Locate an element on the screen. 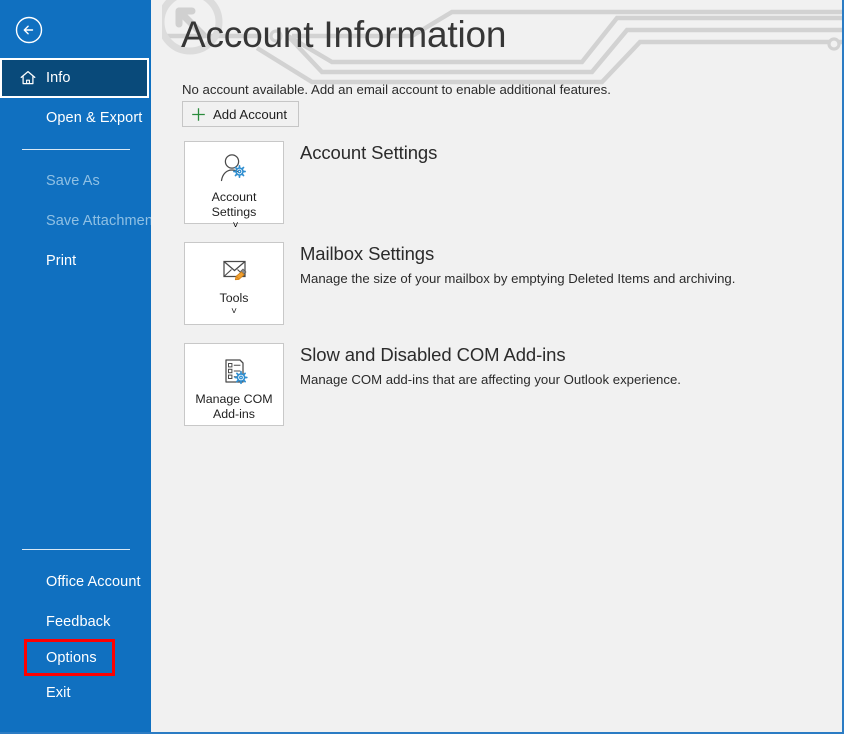 The height and width of the screenshot is (734, 844). sidebar-item-save-as: Save As is located at coordinates (75, 181).